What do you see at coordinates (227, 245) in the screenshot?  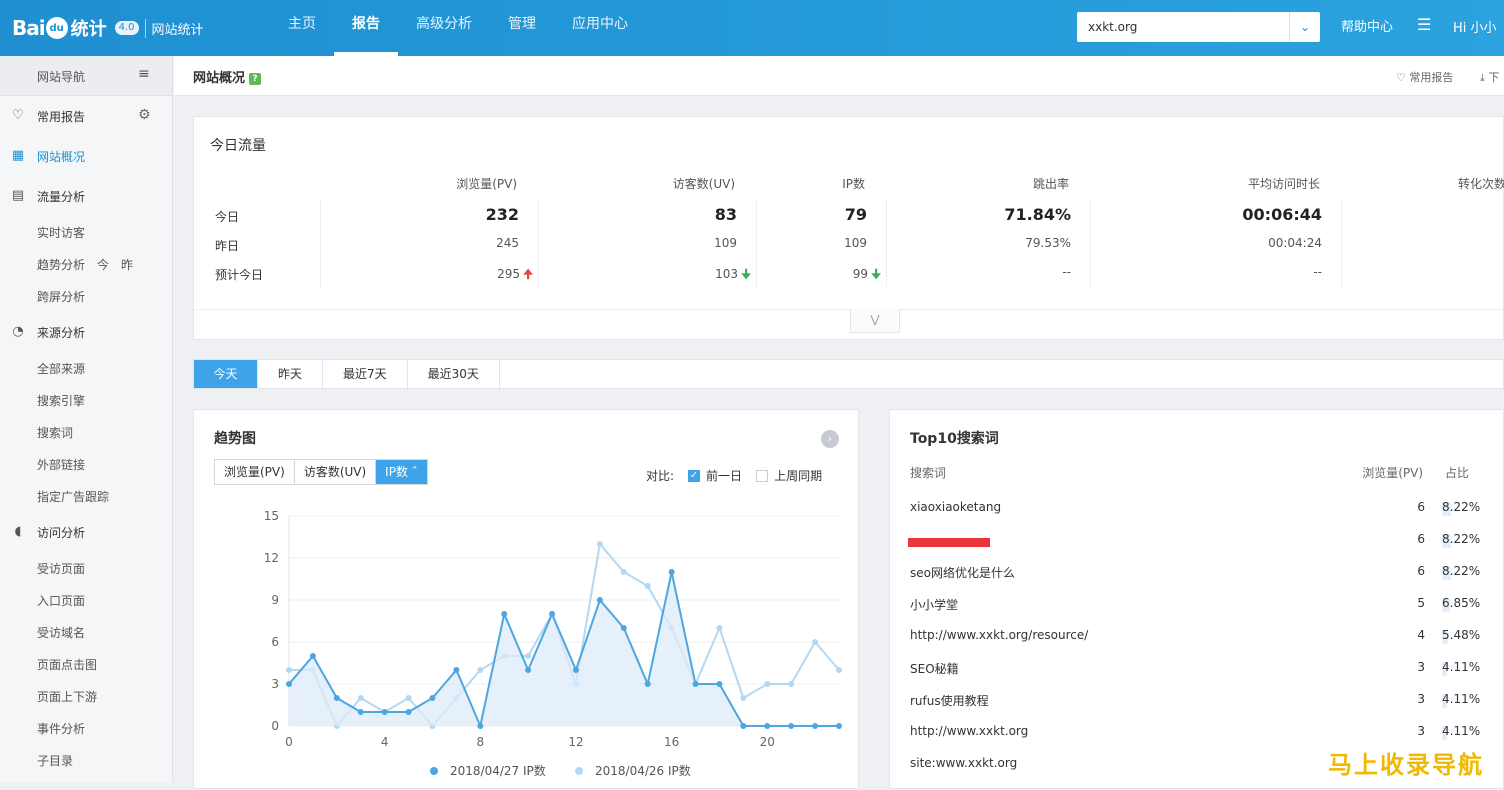 I see `row-label: 昨日` at bounding box center [227, 245].